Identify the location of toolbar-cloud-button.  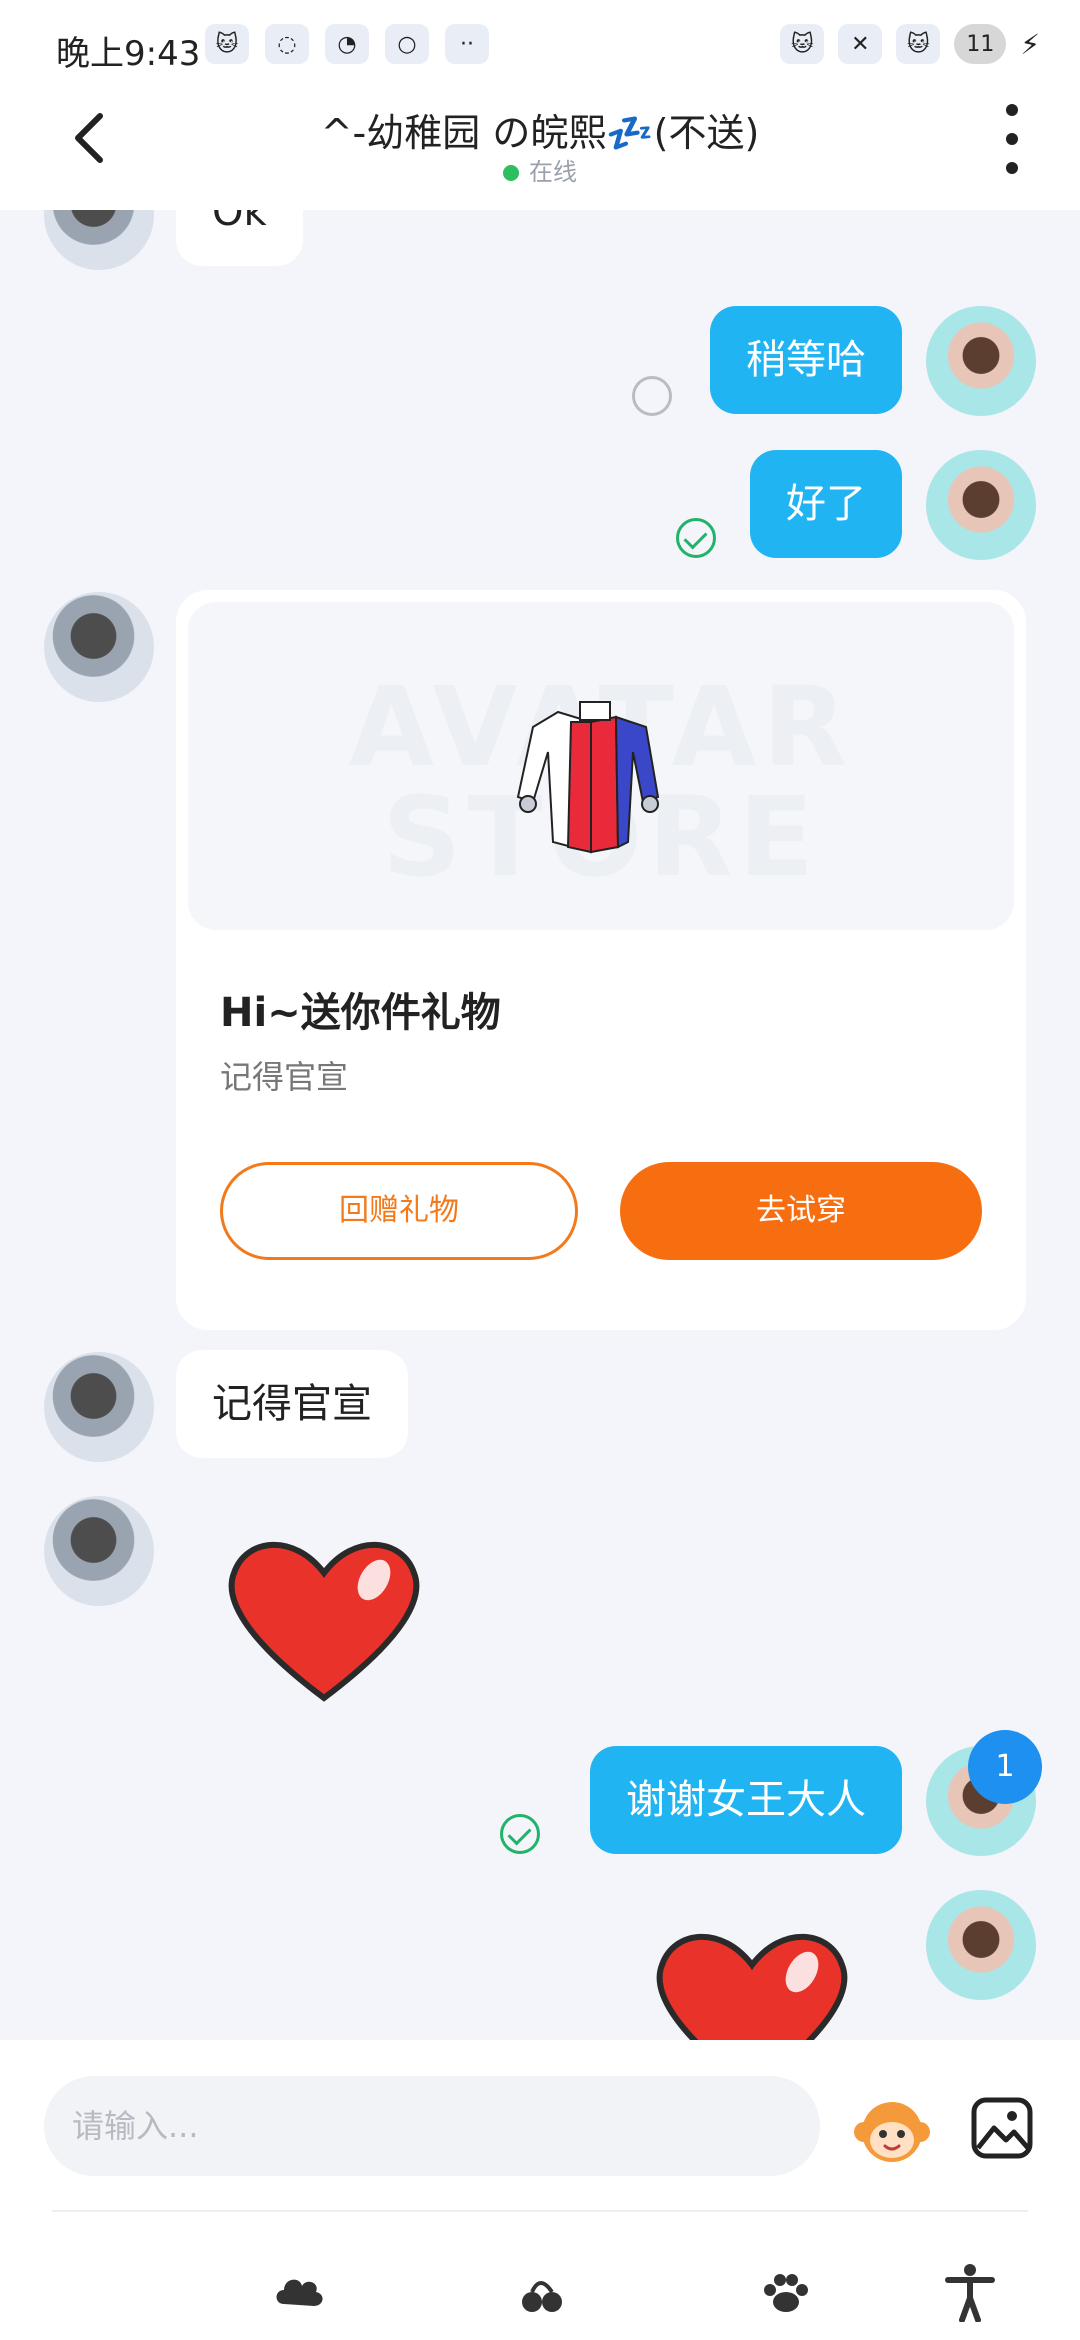
(300, 2292).